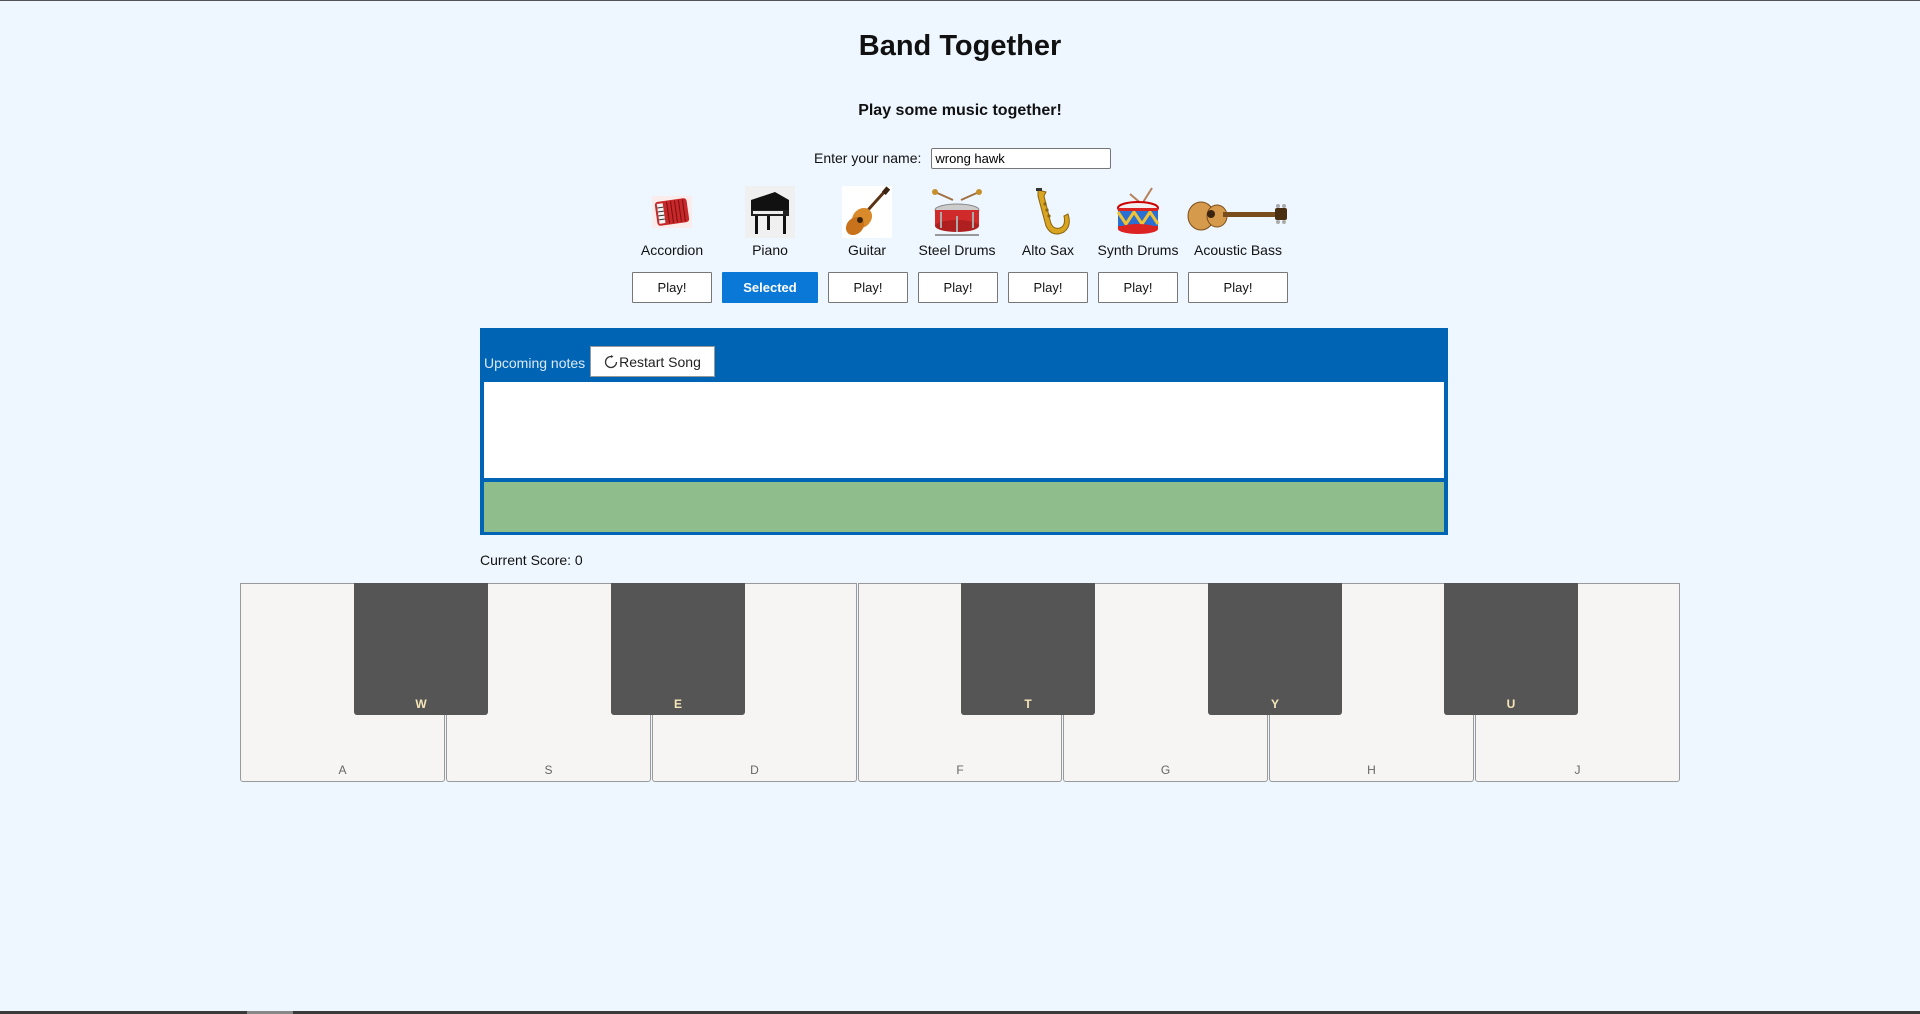  I want to click on name-label: Enter your name:, so click(868, 158).